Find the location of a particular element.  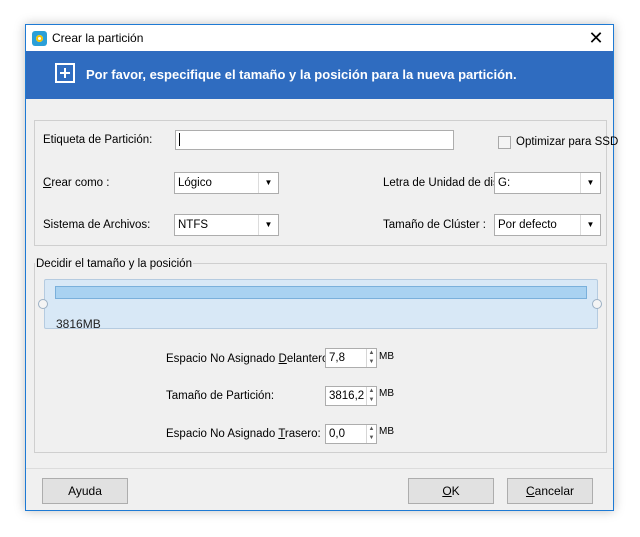

unallocated-after-label: Espacio No Asignado Trasero: is located at coordinates (243, 434).